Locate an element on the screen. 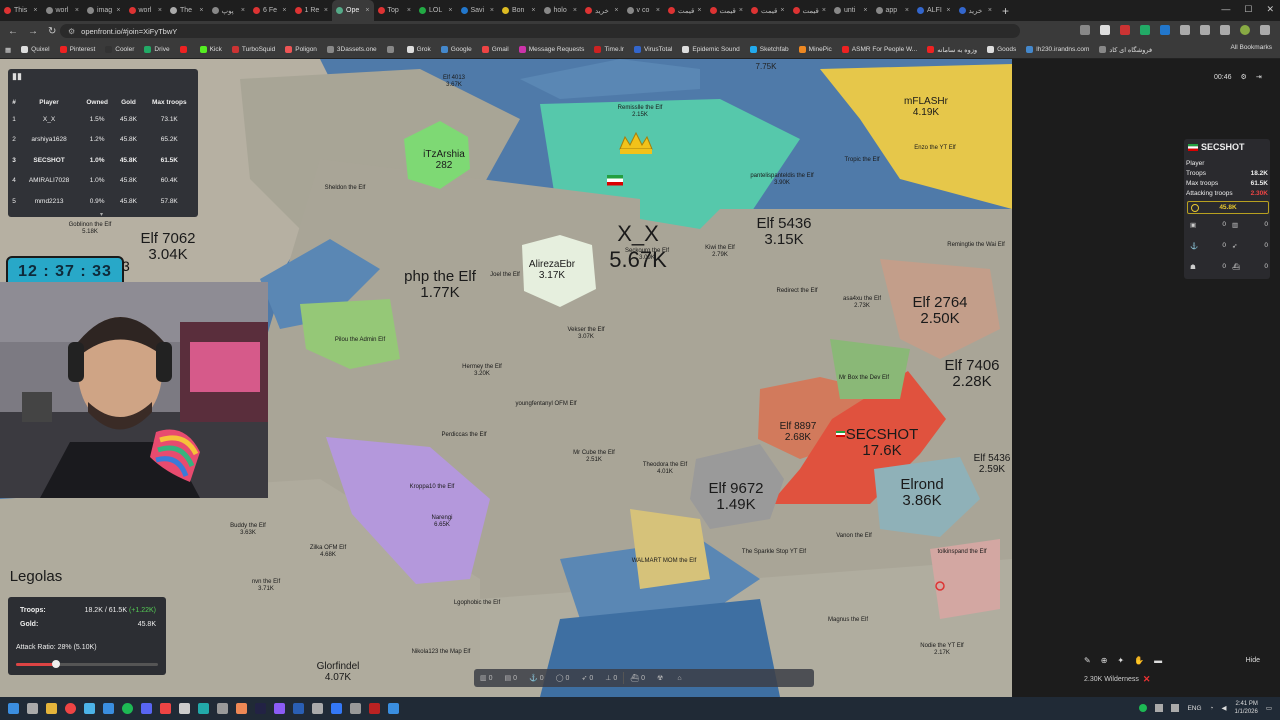 The width and height of the screenshot is (1280, 720). bookmark-item: Drive is located at coordinates (156, 49).